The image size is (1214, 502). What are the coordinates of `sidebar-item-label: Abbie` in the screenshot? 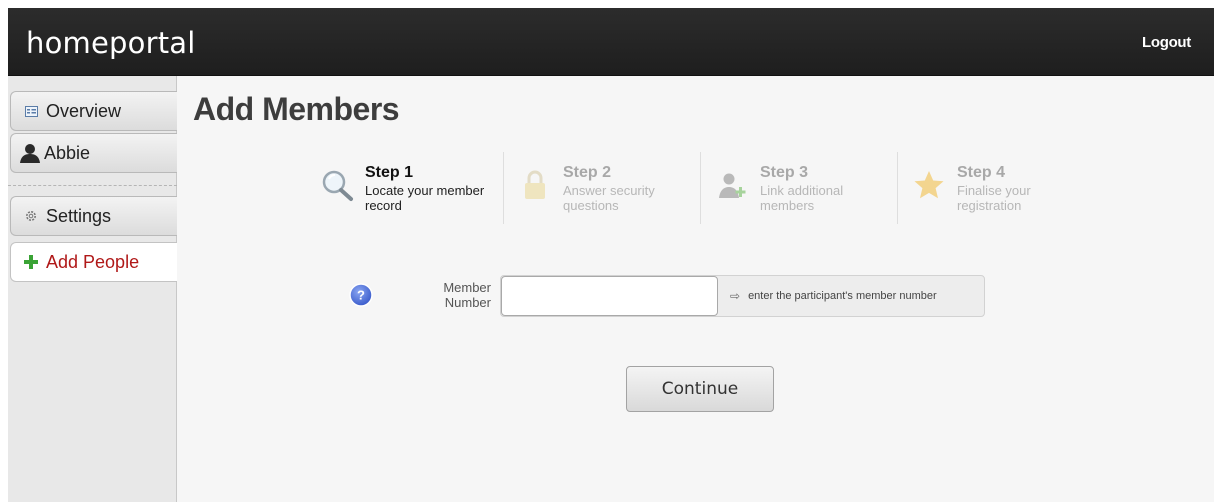 It's located at (67, 152).